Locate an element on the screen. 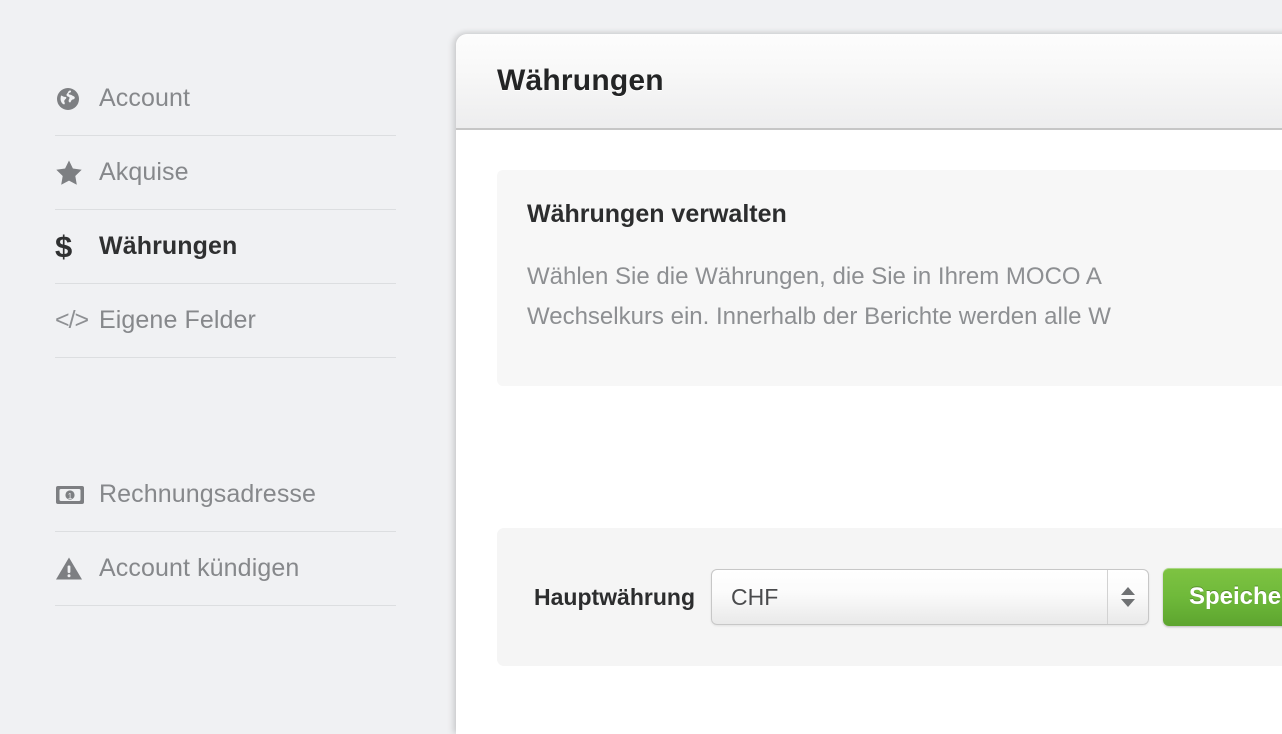  save-button: Speichern is located at coordinates (1222, 597).